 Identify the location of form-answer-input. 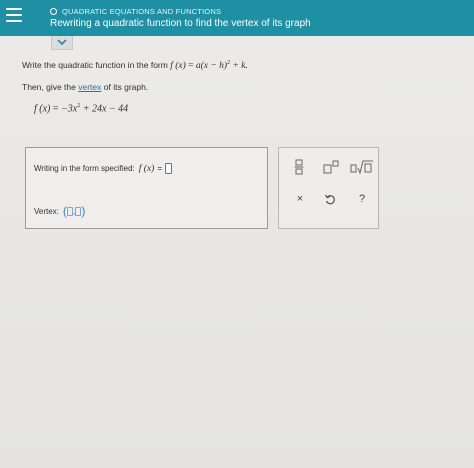
(169, 168).